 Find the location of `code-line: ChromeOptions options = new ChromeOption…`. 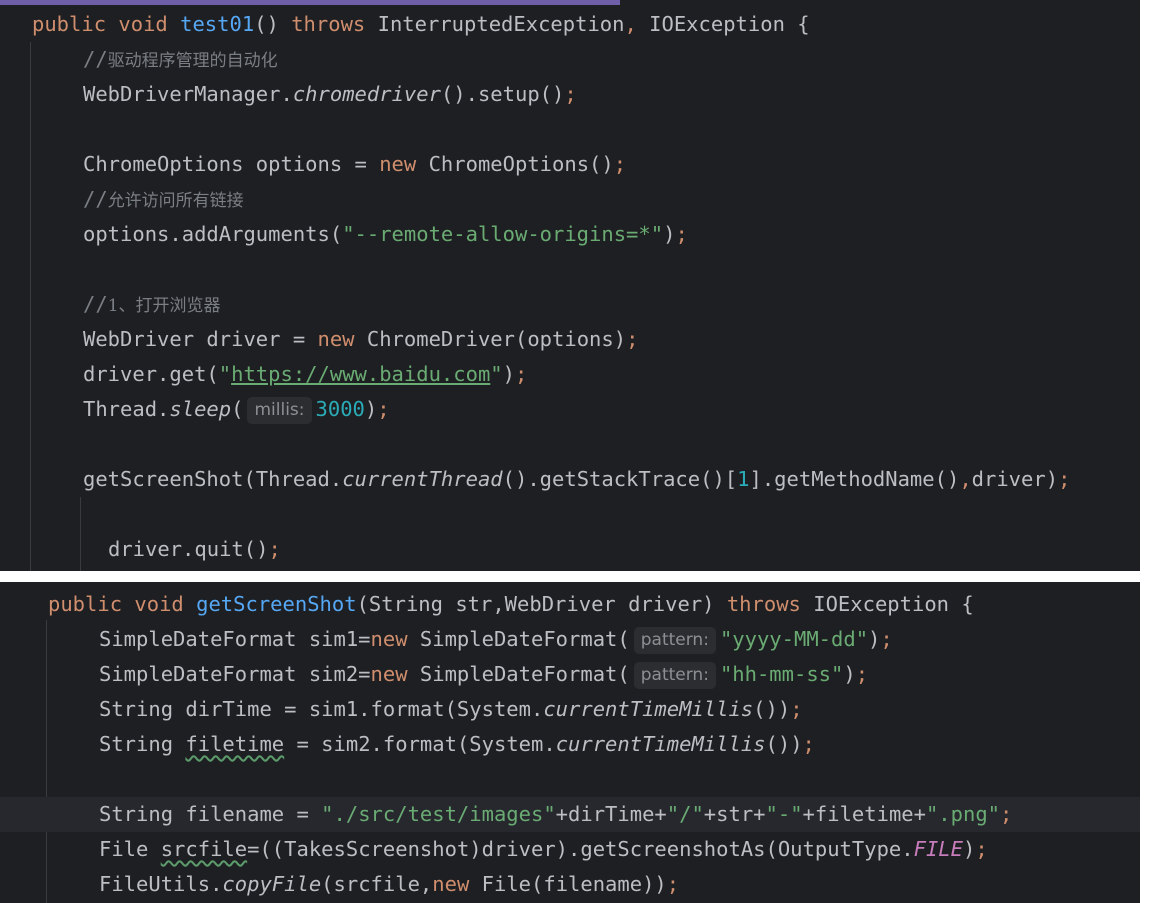

code-line: ChromeOptions options = new ChromeOption… is located at coordinates (570, 164).